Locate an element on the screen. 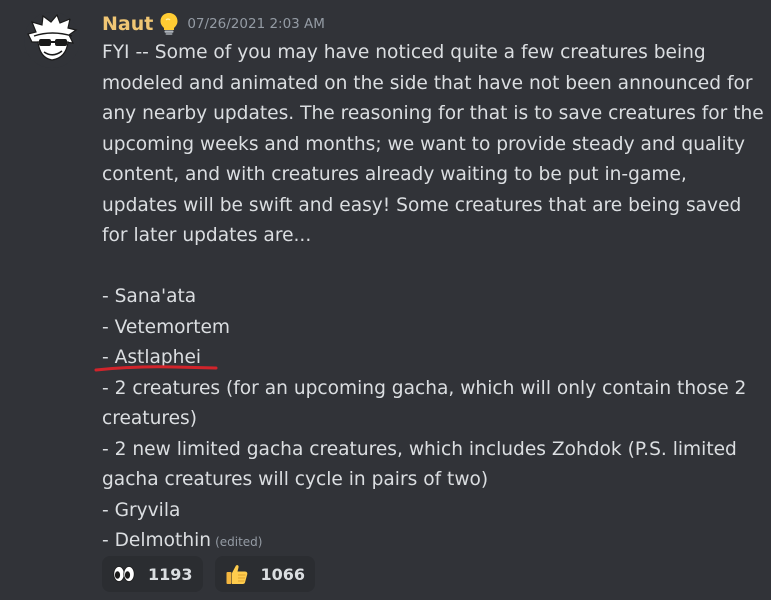  avatar is located at coordinates (52, 40).